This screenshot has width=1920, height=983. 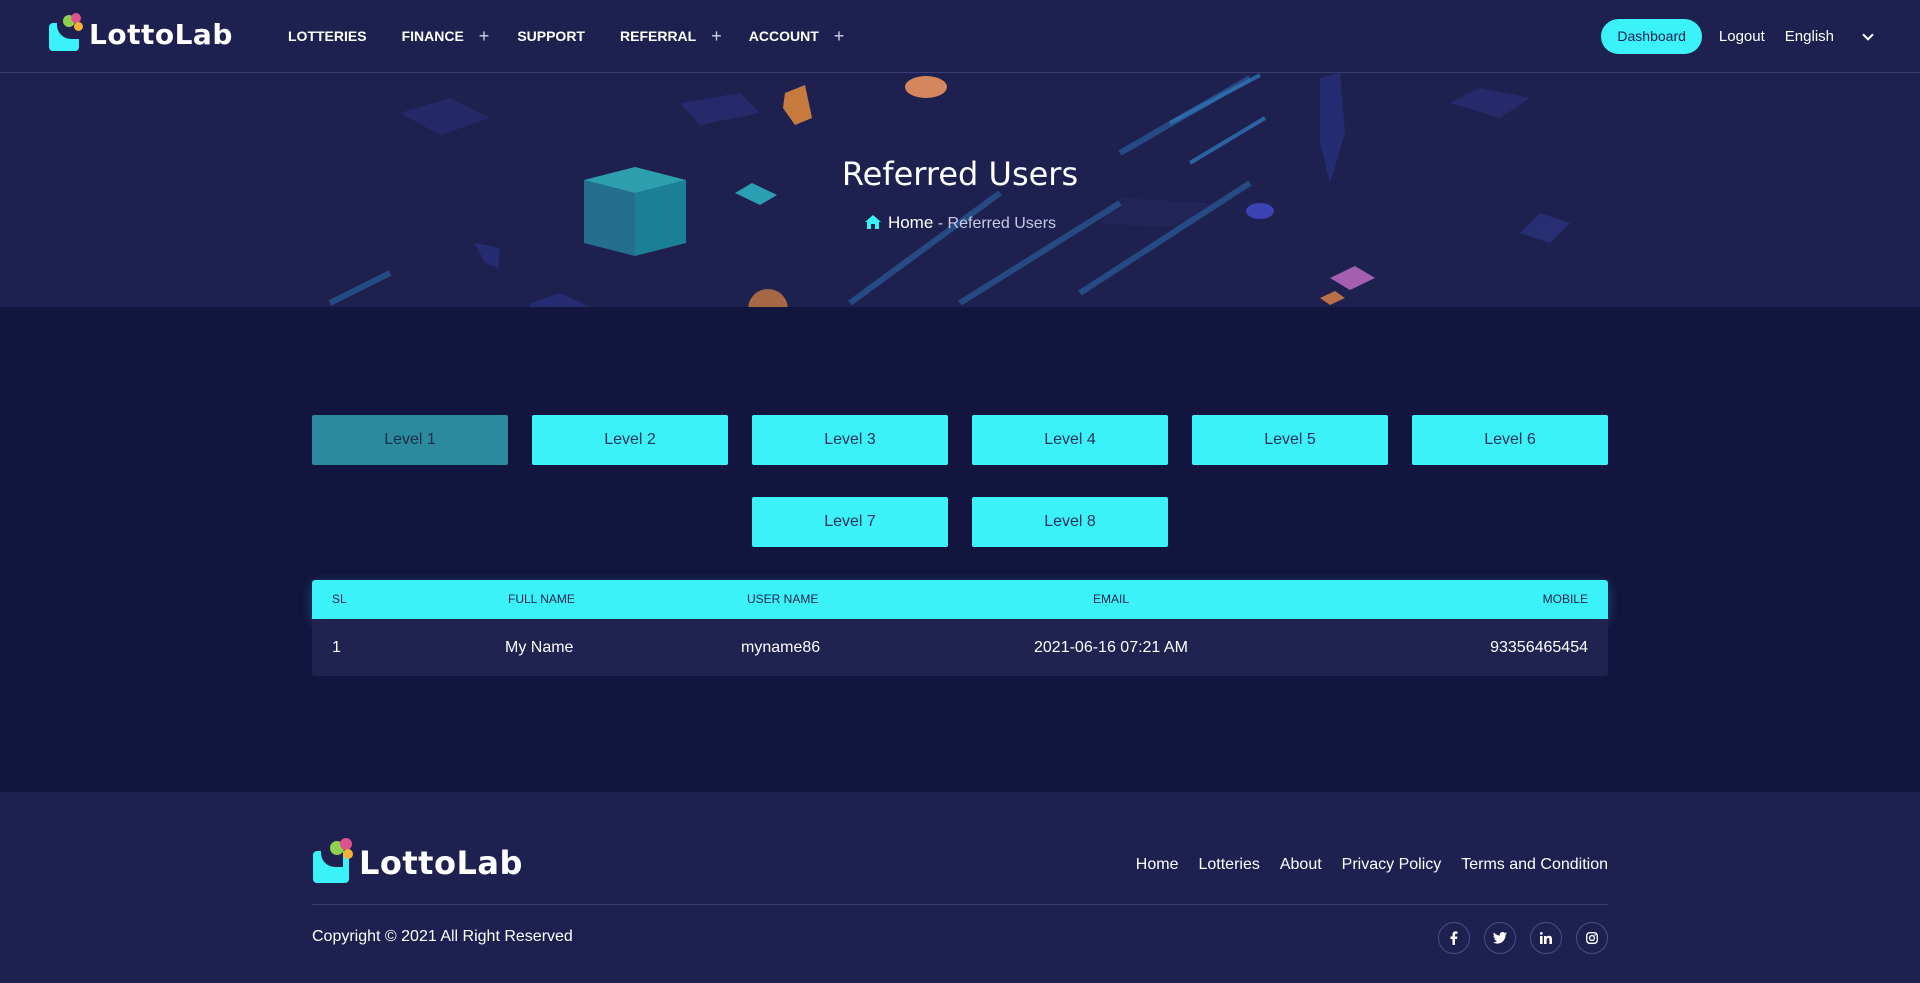 I want to click on chevron-down-icon, so click(x=1868, y=34).